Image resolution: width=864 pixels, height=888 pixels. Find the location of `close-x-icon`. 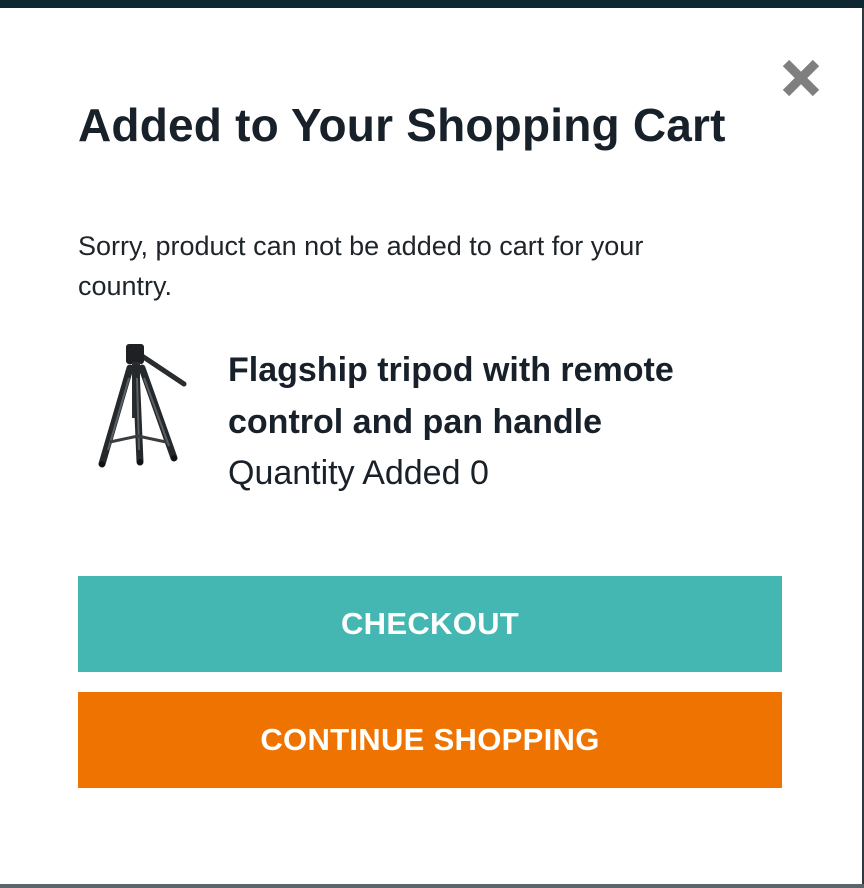

close-x-icon is located at coordinates (801, 78).